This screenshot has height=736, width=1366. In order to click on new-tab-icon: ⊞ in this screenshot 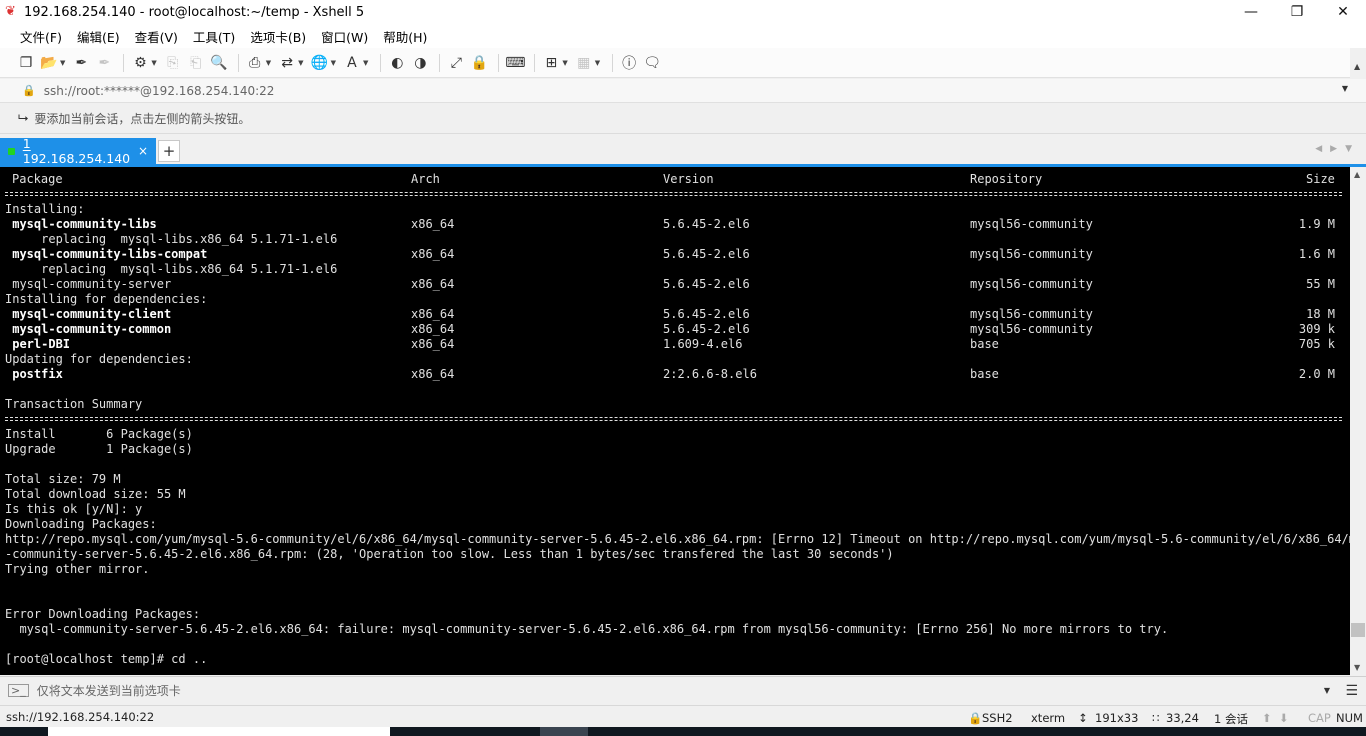, I will do `click(551, 63)`.